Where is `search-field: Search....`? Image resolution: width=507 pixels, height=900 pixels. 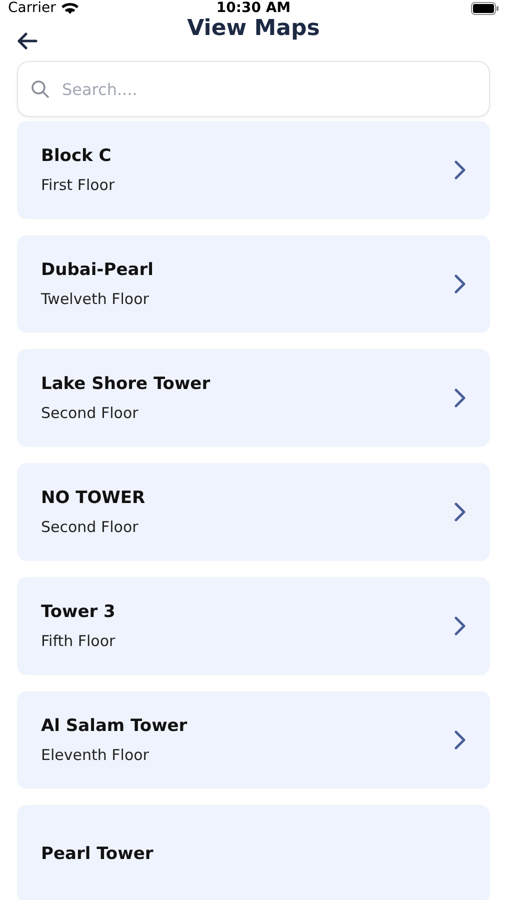 search-field: Search.... is located at coordinates (253, 89).